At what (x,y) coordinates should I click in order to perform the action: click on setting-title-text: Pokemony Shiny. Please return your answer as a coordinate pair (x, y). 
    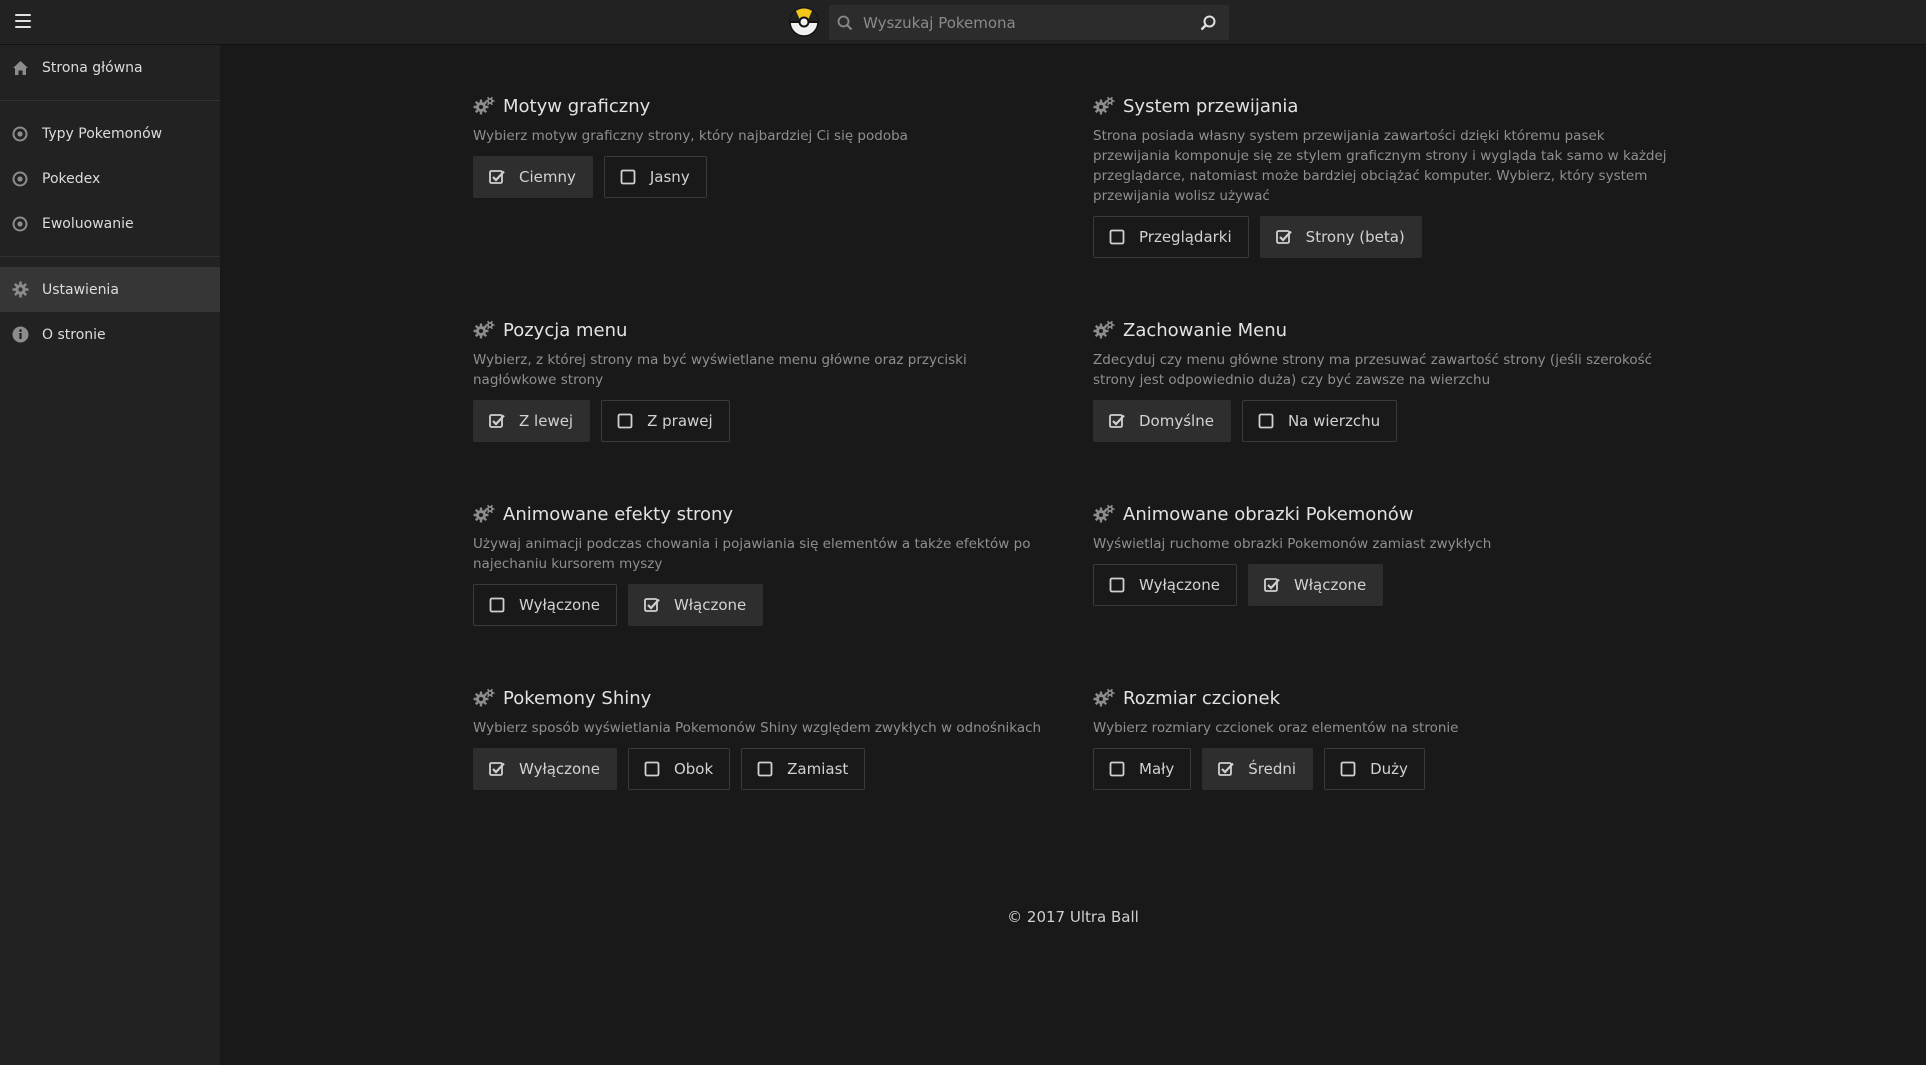
    Looking at the image, I should click on (577, 698).